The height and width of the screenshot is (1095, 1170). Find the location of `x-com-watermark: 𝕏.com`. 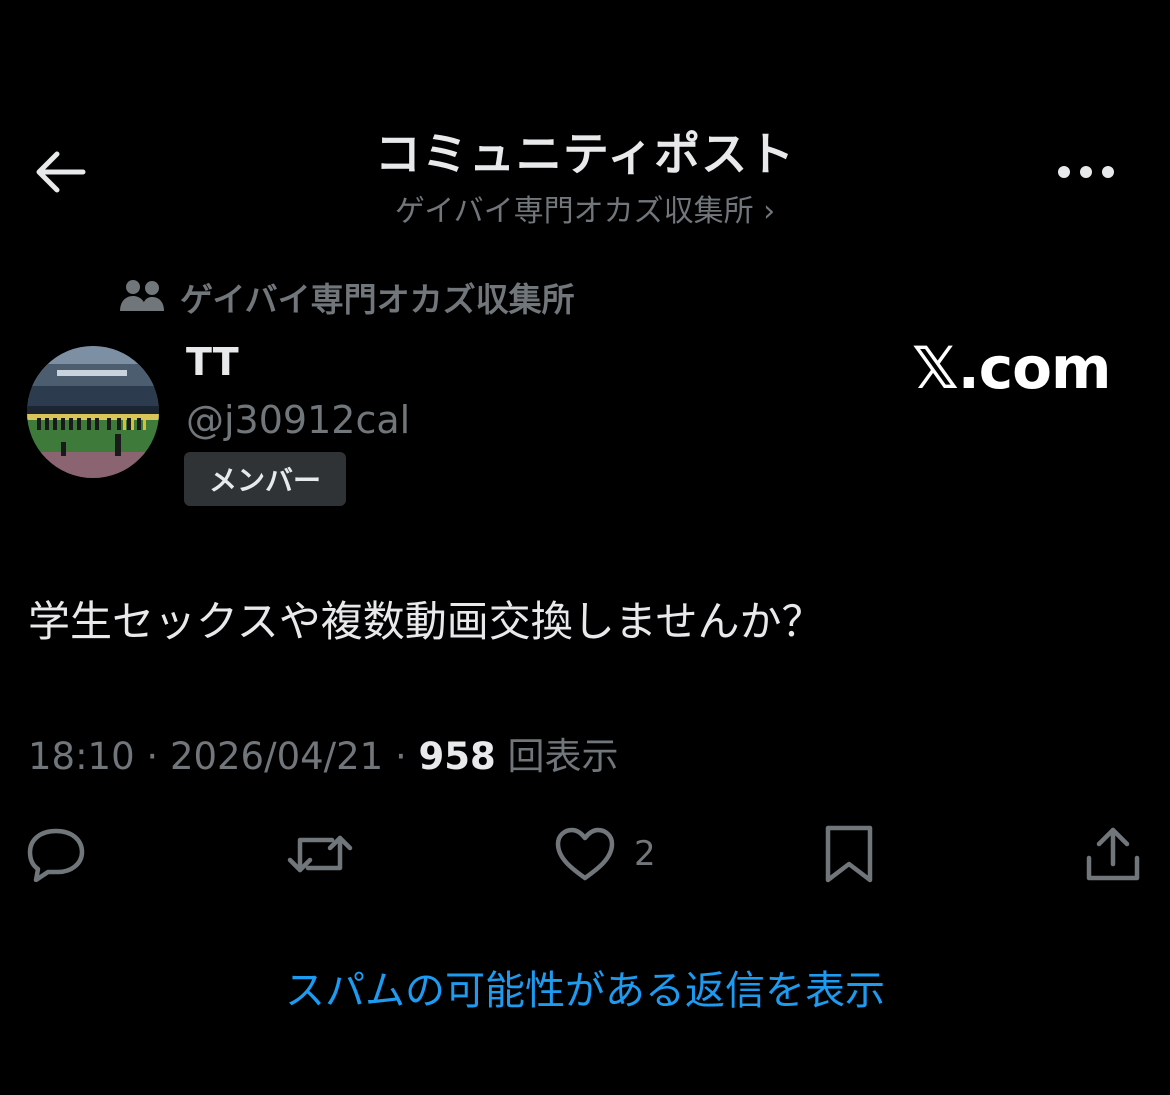

x-com-watermark: 𝕏.com is located at coordinates (1011, 368).